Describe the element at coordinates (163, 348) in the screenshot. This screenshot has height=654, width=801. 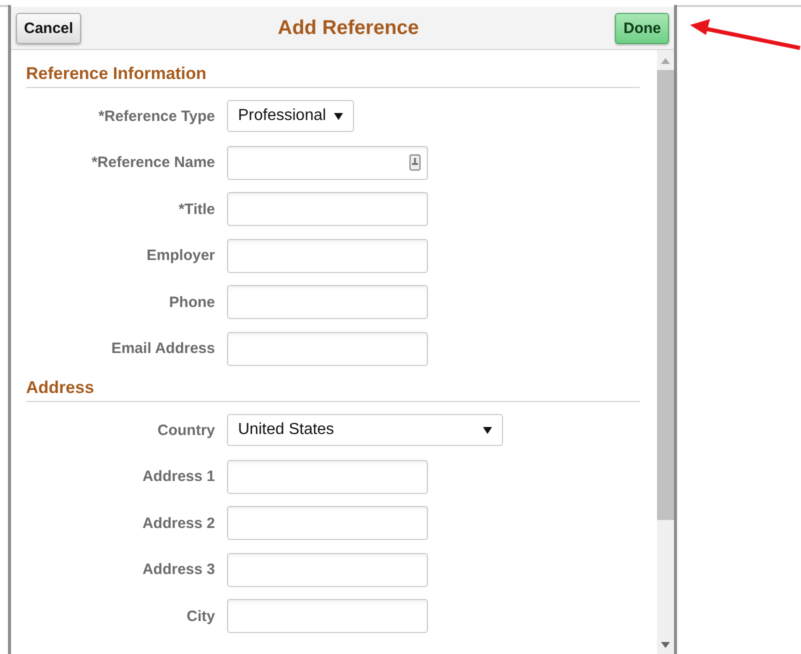
I see `field-label: Email Address` at that location.